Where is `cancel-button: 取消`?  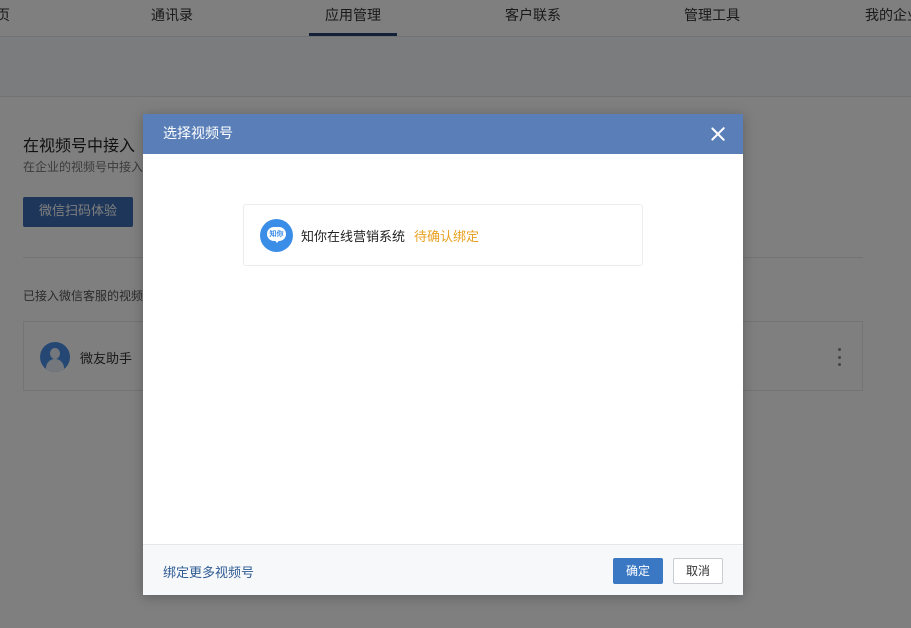
cancel-button: 取消 is located at coordinates (698, 571).